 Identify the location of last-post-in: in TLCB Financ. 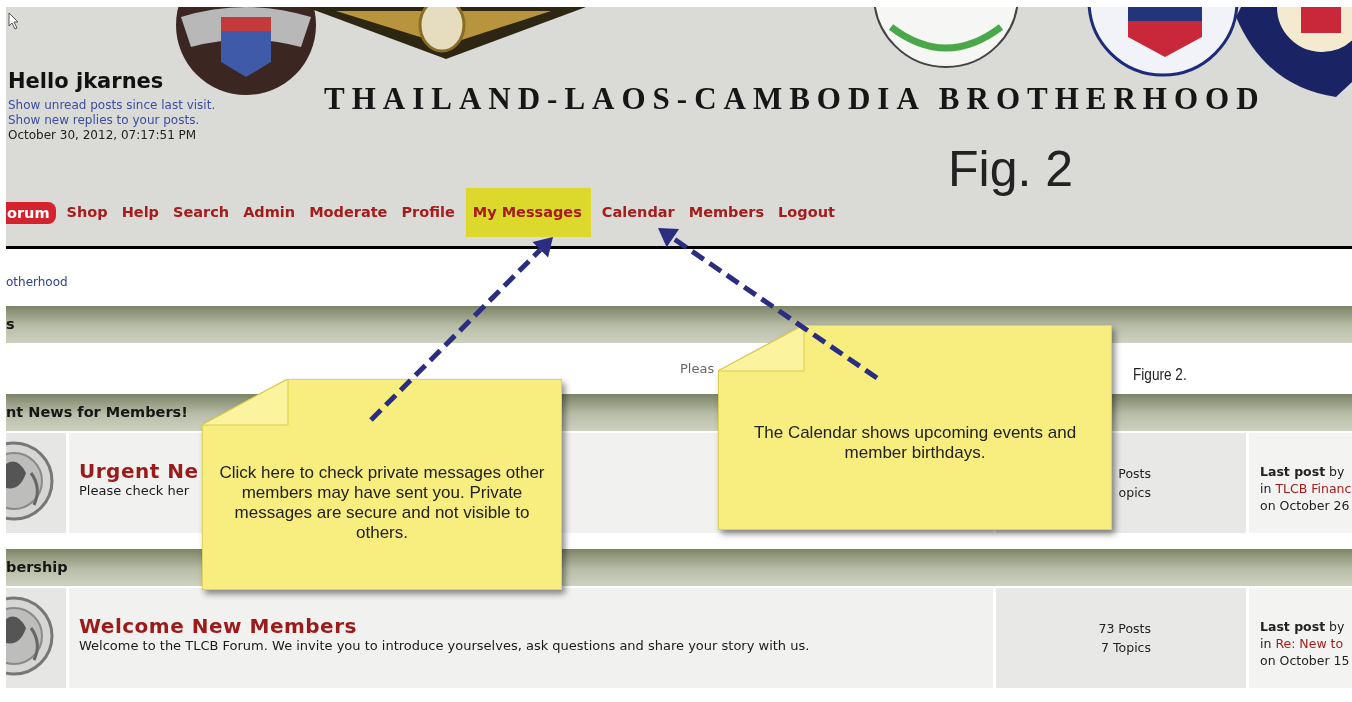
(1306, 488).